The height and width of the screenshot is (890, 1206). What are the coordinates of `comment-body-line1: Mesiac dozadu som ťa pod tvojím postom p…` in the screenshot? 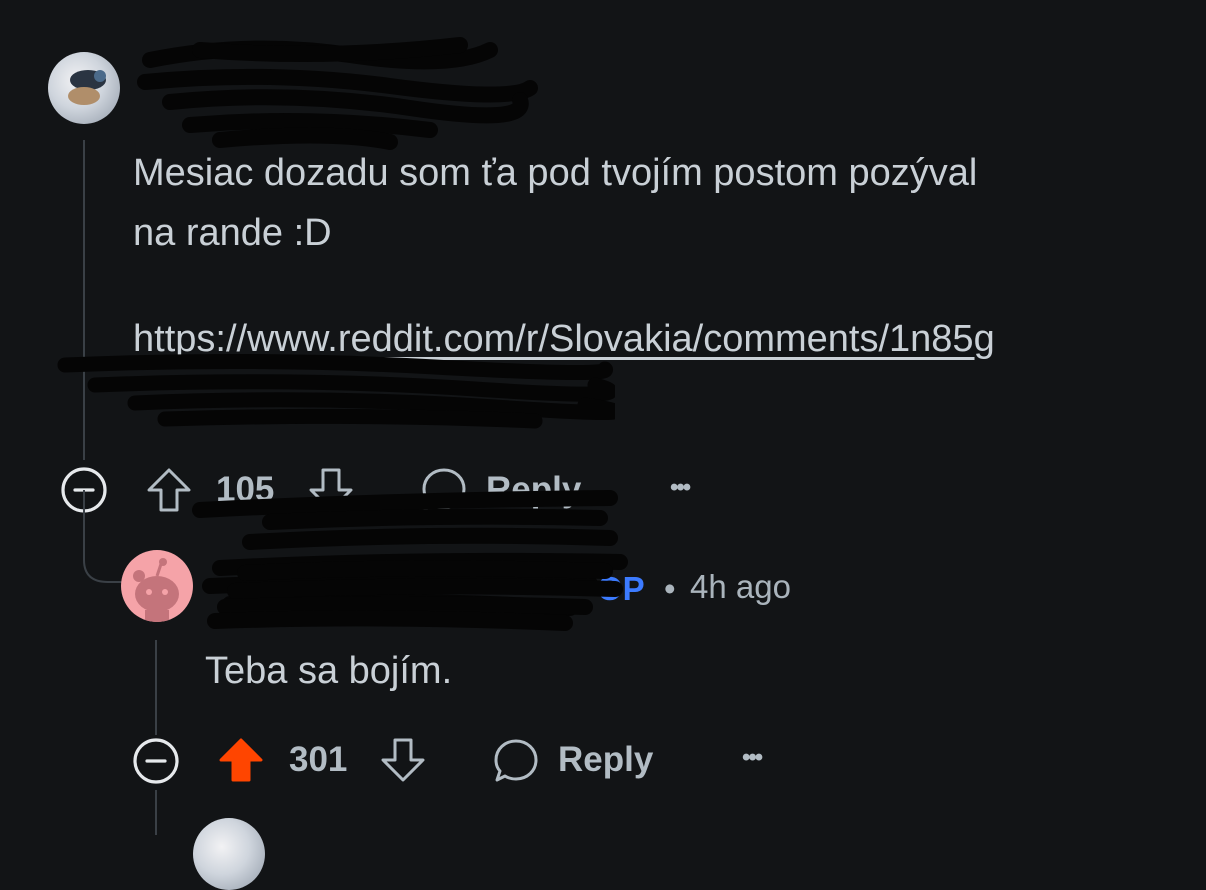 It's located at (555, 173).